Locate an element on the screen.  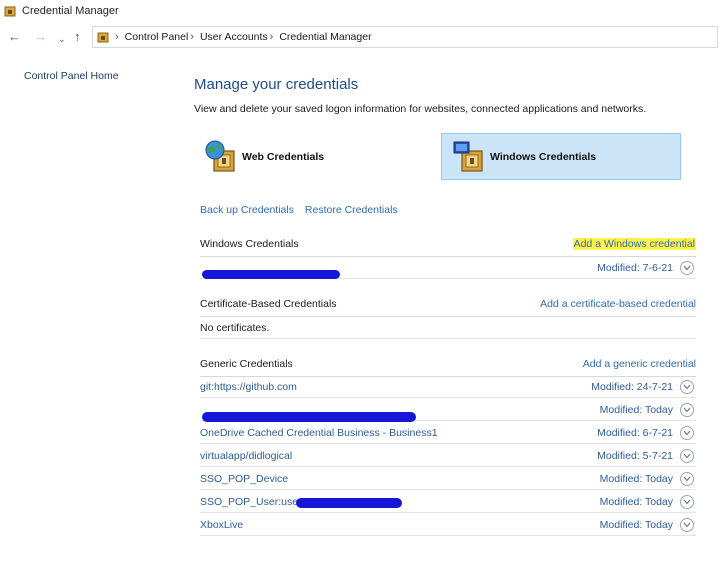
no-certificates-text: No certificates. is located at coordinates (235, 327).